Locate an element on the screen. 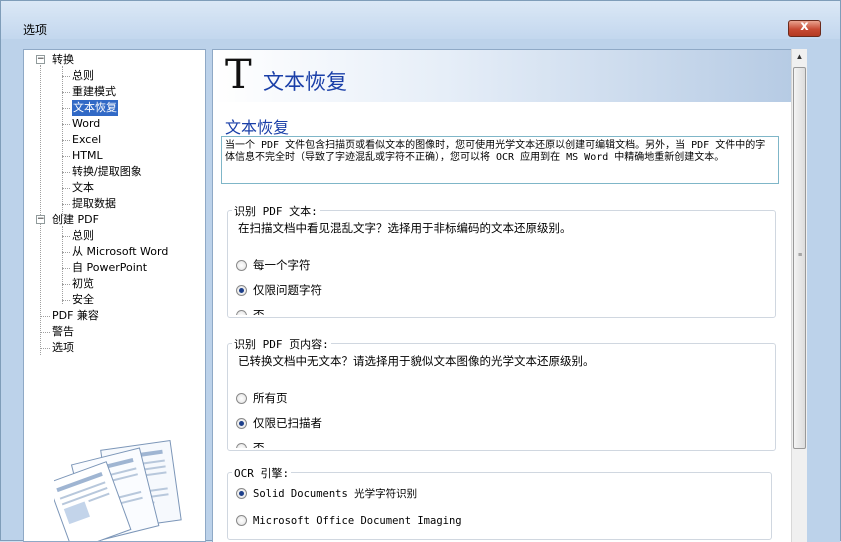 This screenshot has width=841, height=542. text-recovery-icon: T is located at coordinates (238, 75).